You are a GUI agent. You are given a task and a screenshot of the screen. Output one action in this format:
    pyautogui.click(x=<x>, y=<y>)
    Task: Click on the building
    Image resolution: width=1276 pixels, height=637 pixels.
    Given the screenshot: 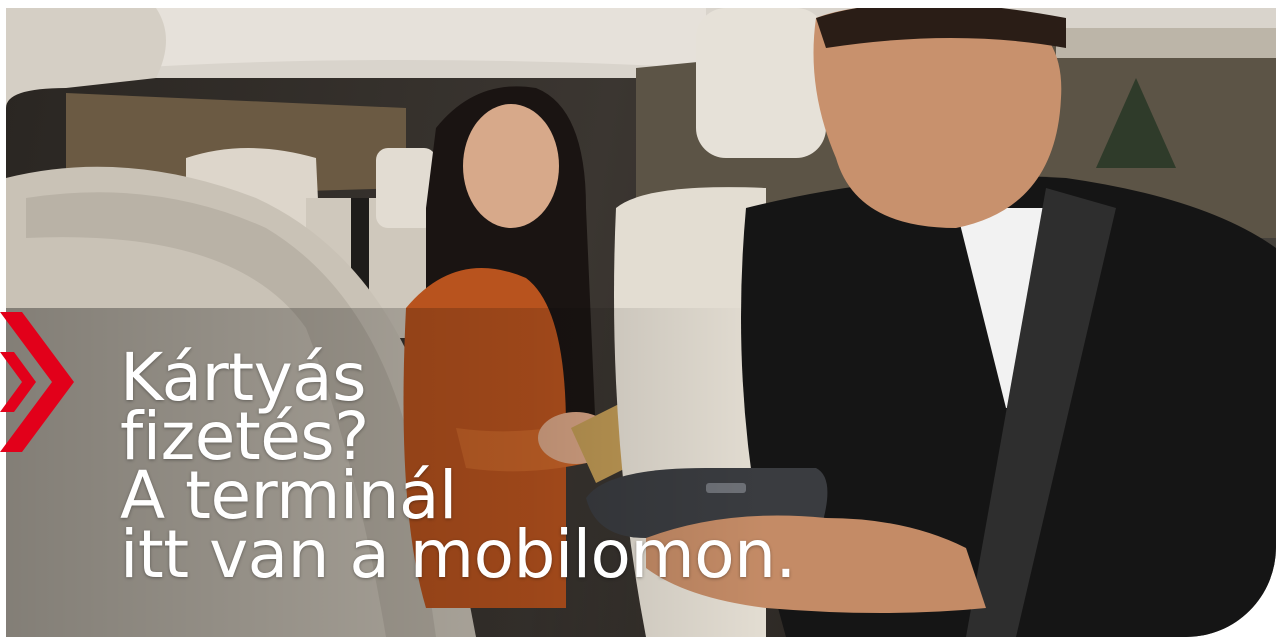 What is the action you would take?
    pyautogui.click(x=1166, y=43)
    